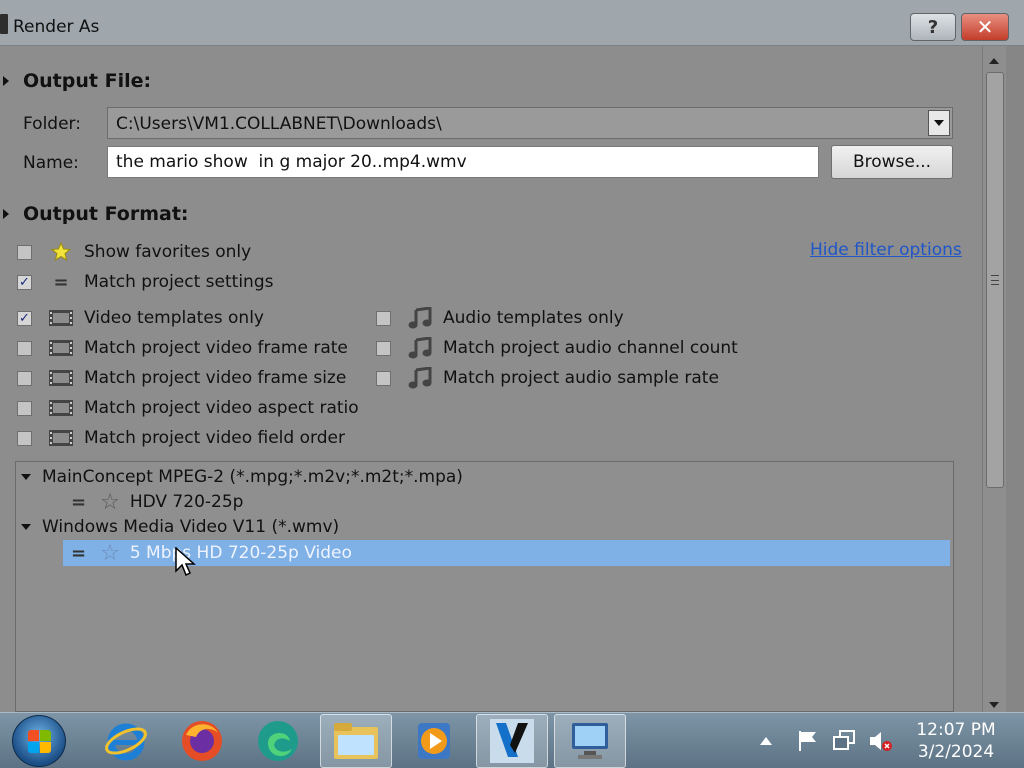  What do you see at coordinates (24, 282) in the screenshot?
I see `match-project-settings-checkbox: ✓` at bounding box center [24, 282].